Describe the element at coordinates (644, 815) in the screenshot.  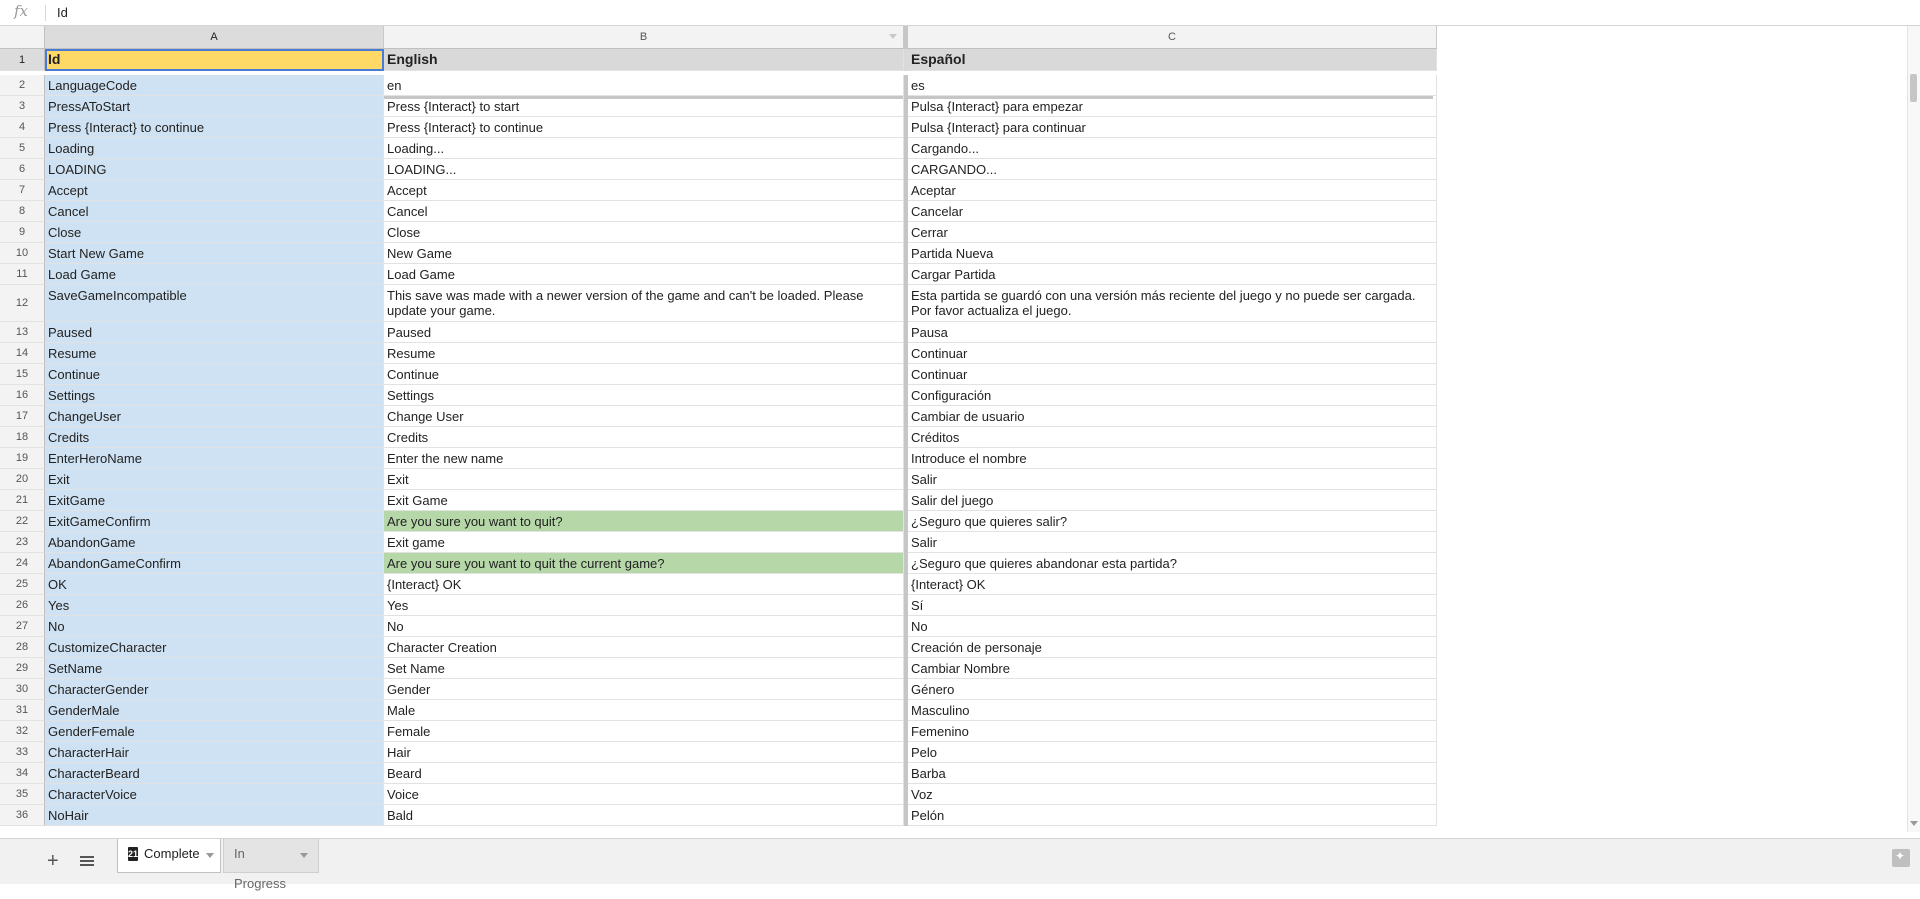
I see `cell-english: Bald` at that location.